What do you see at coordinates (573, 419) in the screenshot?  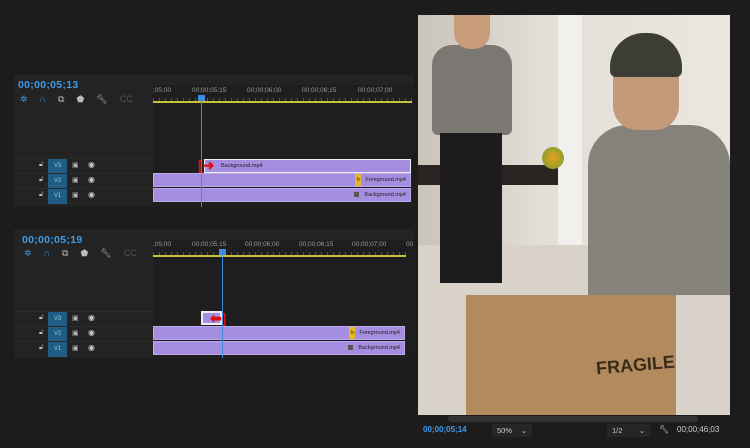 I see `monitor-scrollbar` at bounding box center [573, 419].